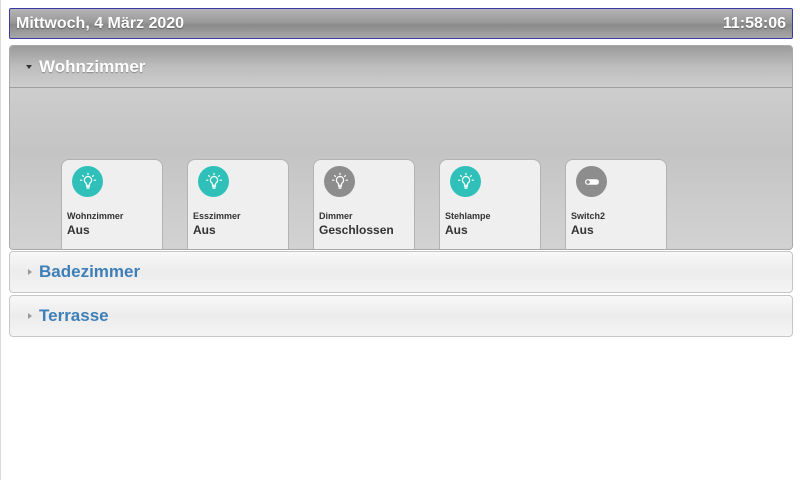  I want to click on device-name: Stehlampe, so click(468, 216).